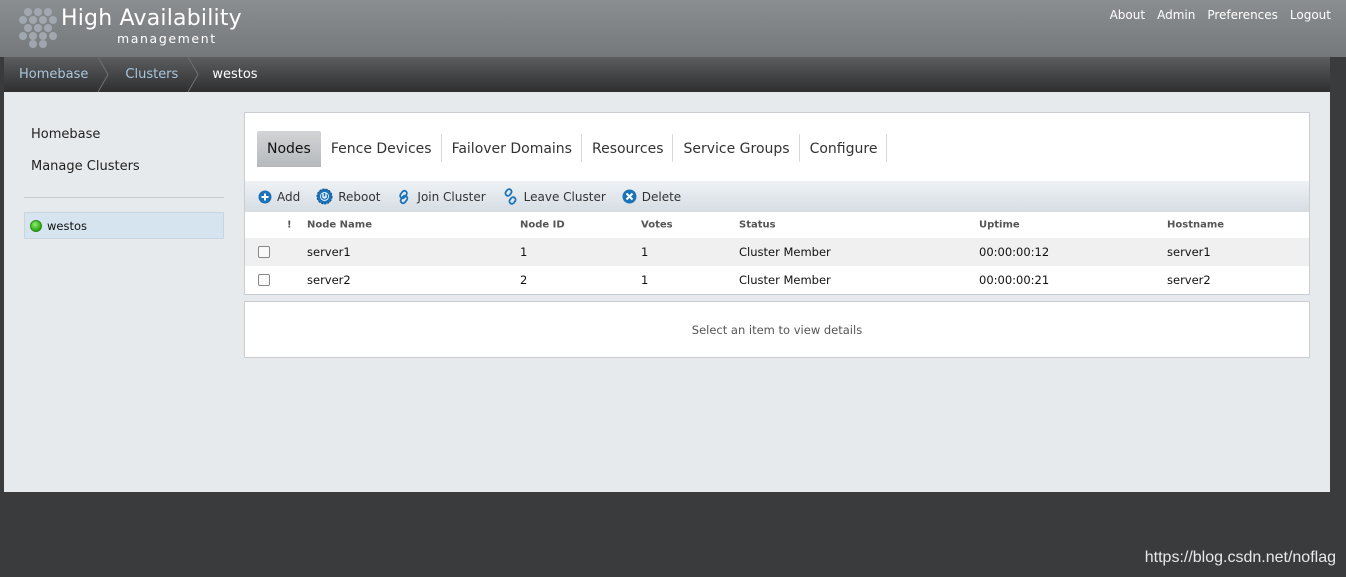 Image resolution: width=1346 pixels, height=577 pixels. I want to click on cluster-name: westos, so click(67, 225).